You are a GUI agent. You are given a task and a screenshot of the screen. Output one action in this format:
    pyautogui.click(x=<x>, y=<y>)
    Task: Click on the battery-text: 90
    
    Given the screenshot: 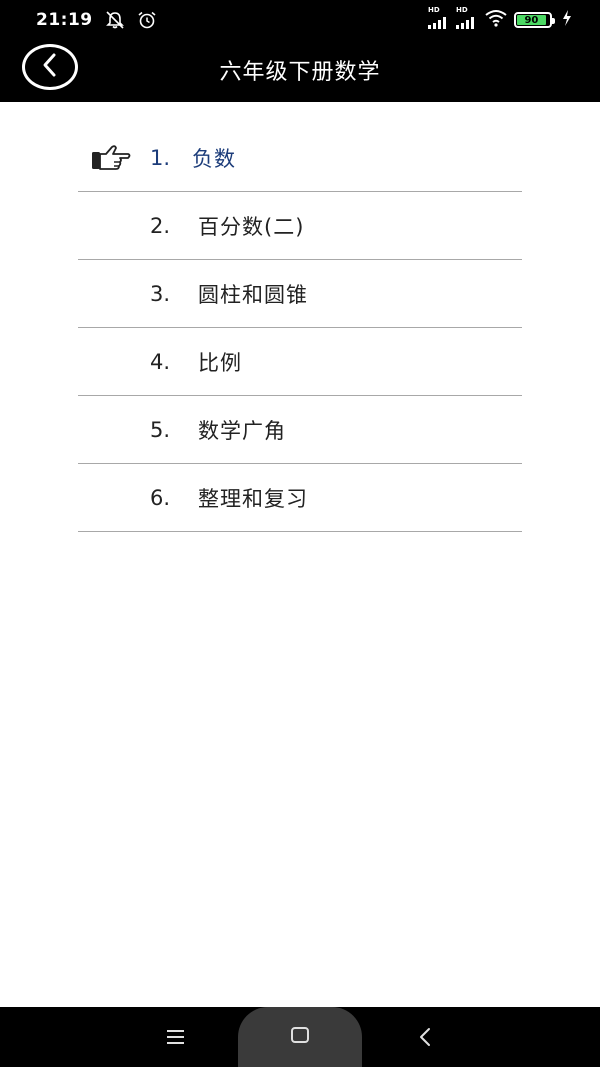 What is the action you would take?
    pyautogui.click(x=531, y=20)
    